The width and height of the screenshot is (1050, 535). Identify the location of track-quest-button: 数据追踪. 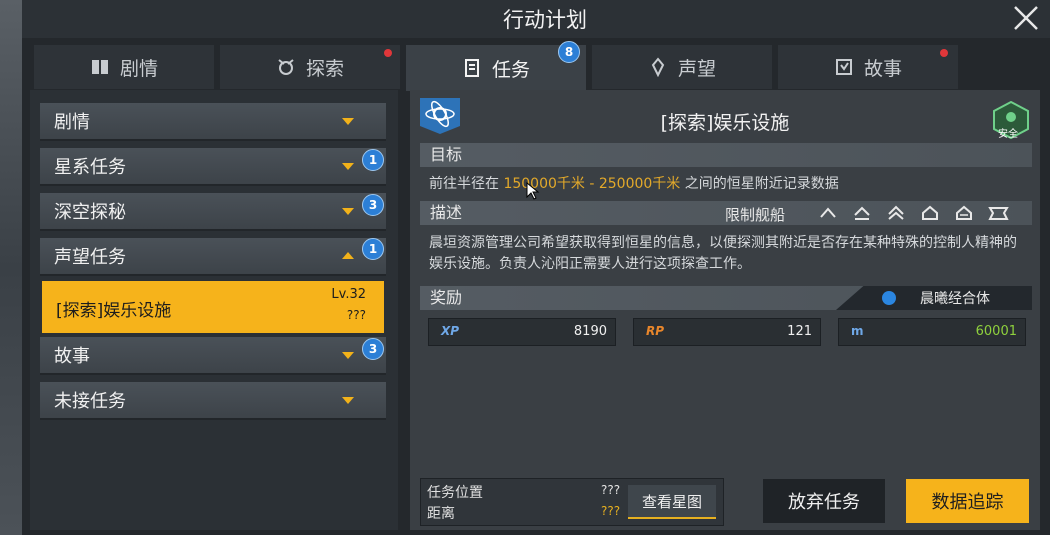
(967, 501).